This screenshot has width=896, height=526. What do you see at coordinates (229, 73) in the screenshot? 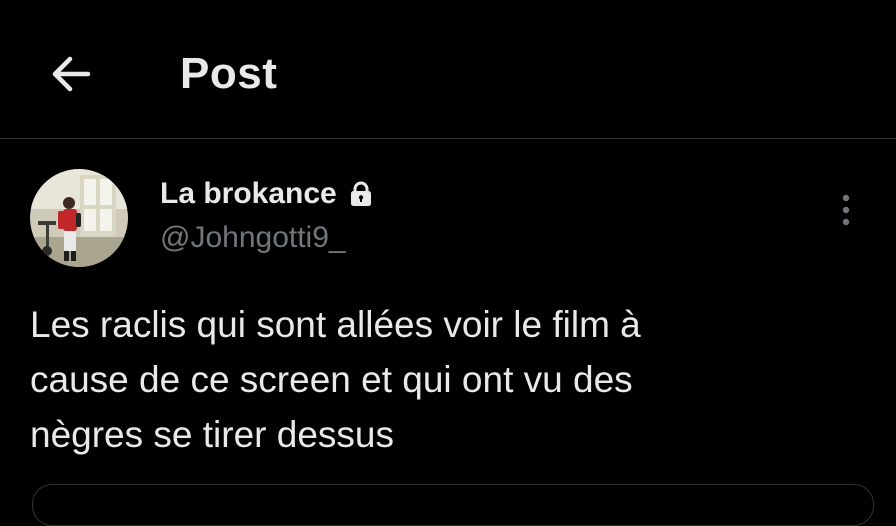
I see `page-title: Post` at bounding box center [229, 73].